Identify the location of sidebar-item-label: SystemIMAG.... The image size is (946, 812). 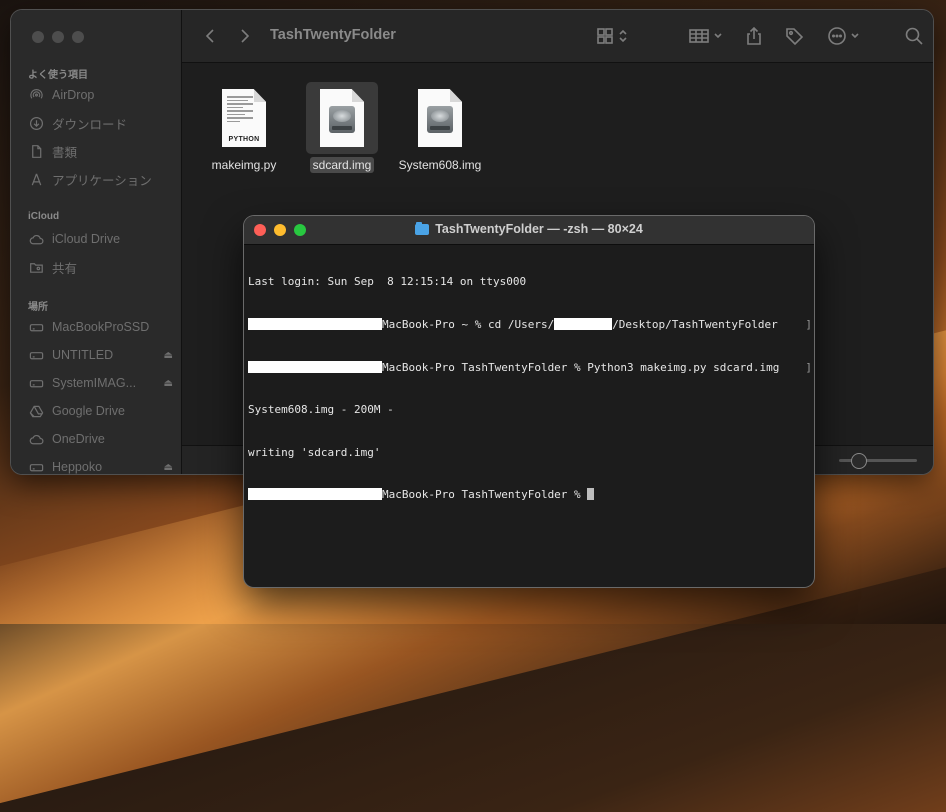
(94, 383).